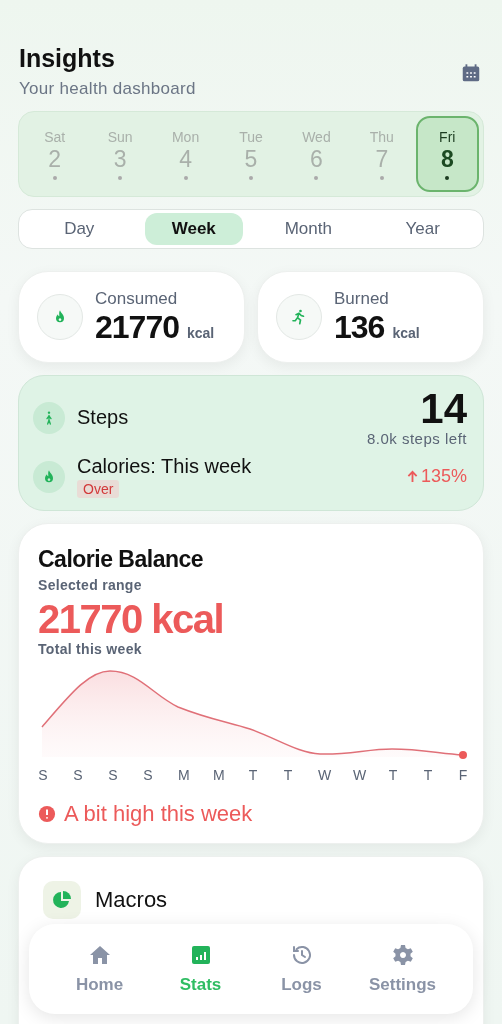 Image resolution: width=502 pixels, height=1024 pixels. What do you see at coordinates (103, 417) in the screenshot?
I see `goal-label: Steps` at bounding box center [103, 417].